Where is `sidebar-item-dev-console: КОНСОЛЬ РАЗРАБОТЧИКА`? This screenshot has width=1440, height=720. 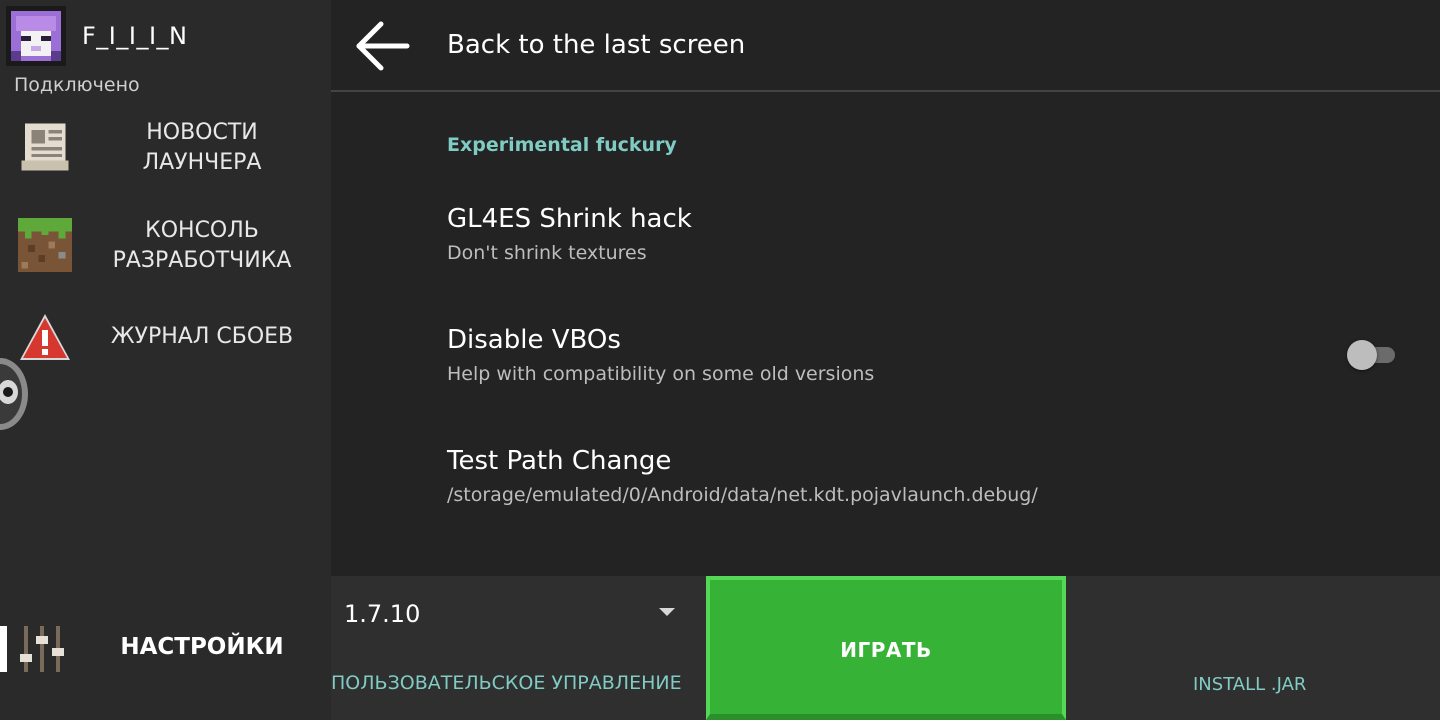
sidebar-item-dev-console: КОНСОЛЬ РАЗРАБОТЧИКА is located at coordinates (165, 249).